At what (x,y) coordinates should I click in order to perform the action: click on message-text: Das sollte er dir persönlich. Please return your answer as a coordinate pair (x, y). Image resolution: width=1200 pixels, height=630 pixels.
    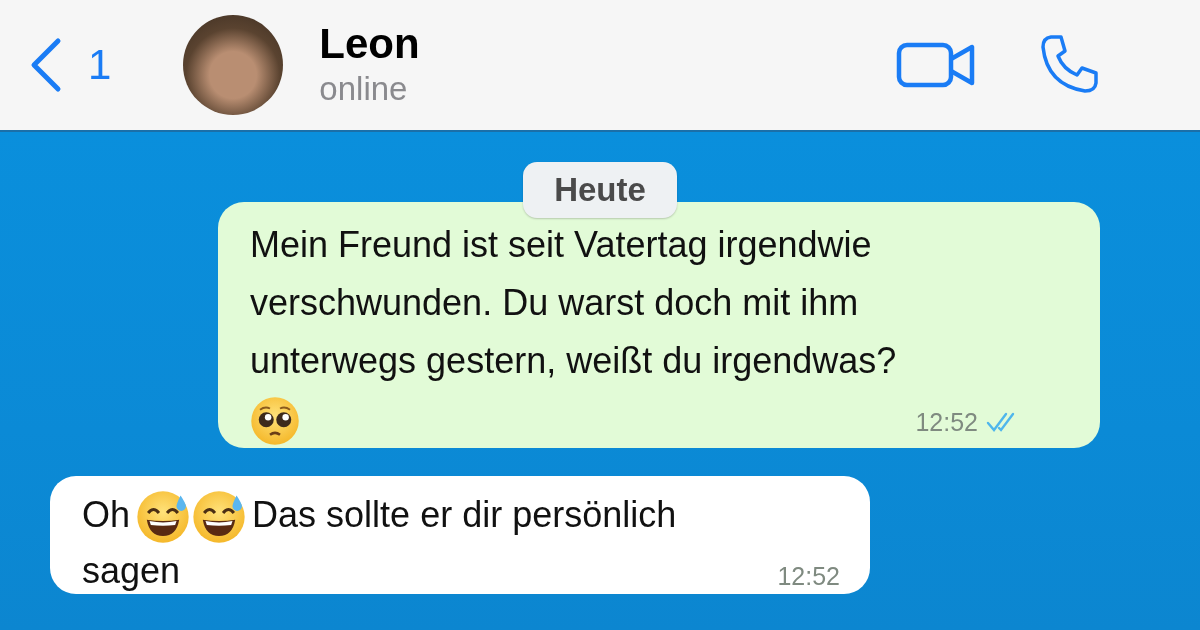
    Looking at the image, I should click on (464, 514).